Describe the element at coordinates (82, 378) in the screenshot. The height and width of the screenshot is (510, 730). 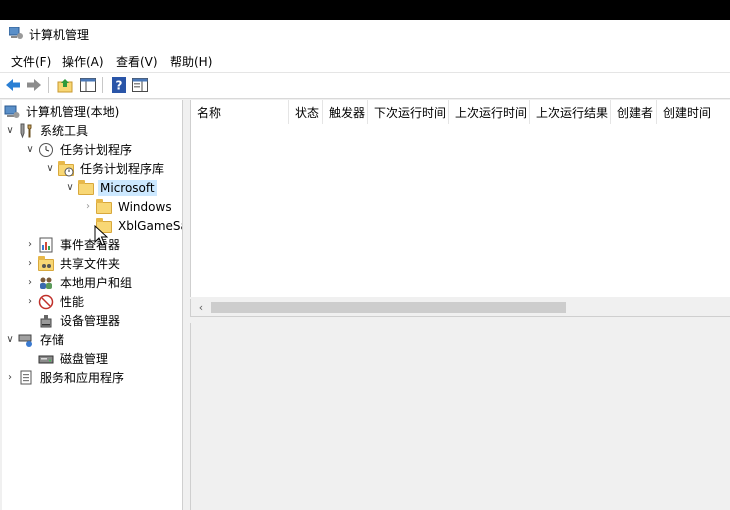
I see `tree-item-label: 服务和应用程序` at that location.